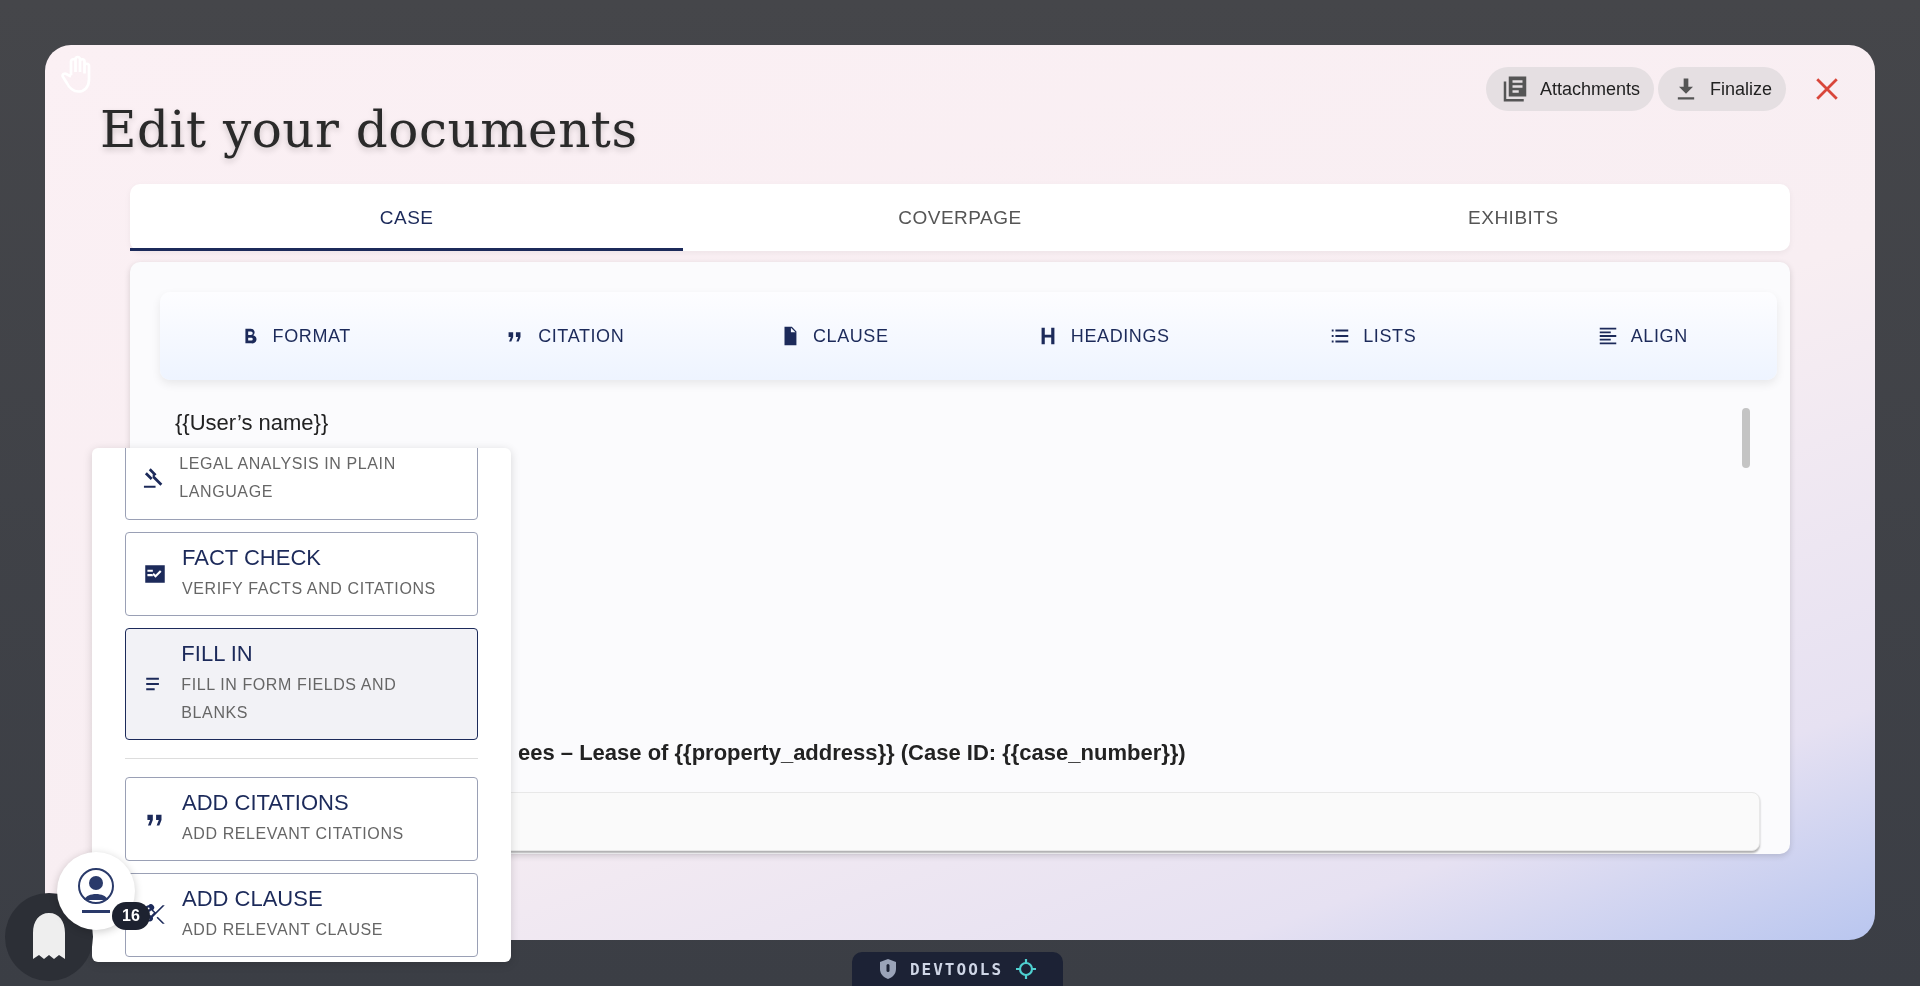 This screenshot has width=1920, height=986. I want to click on toolbar-button: HEADINGS, so click(1103, 336).